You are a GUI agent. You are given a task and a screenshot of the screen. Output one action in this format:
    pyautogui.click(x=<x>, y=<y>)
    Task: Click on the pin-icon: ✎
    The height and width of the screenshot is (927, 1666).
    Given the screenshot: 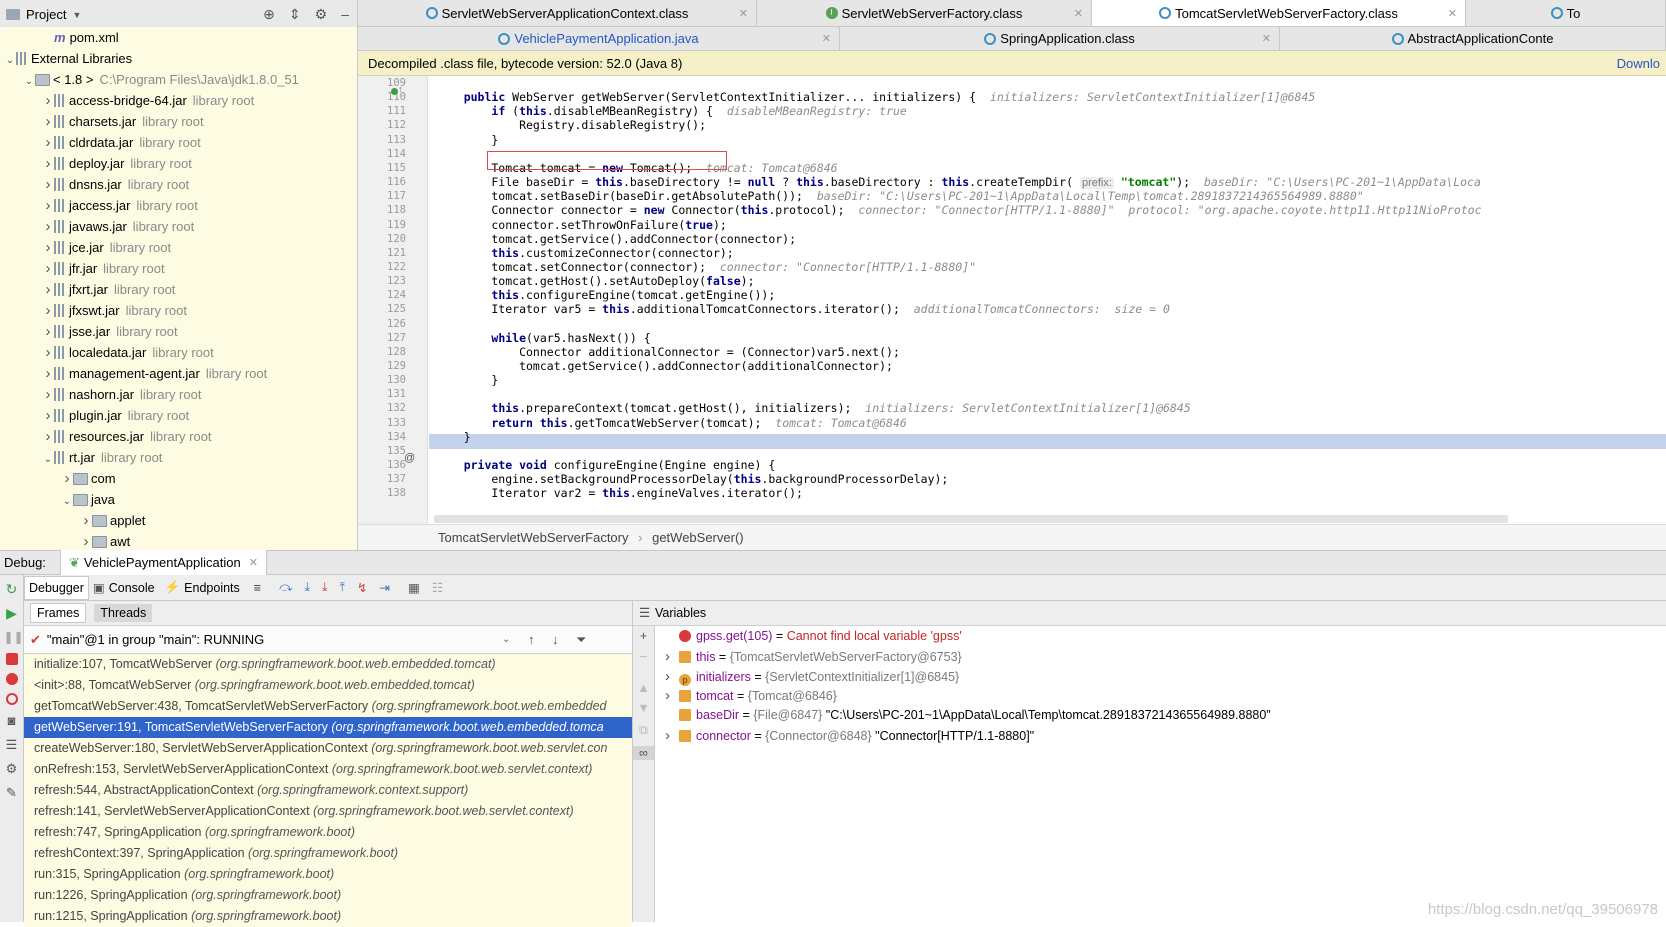 What is the action you would take?
    pyautogui.click(x=12, y=793)
    